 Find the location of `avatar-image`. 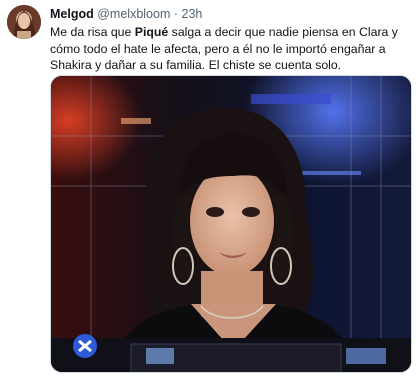

avatar-image is located at coordinates (24, 22).